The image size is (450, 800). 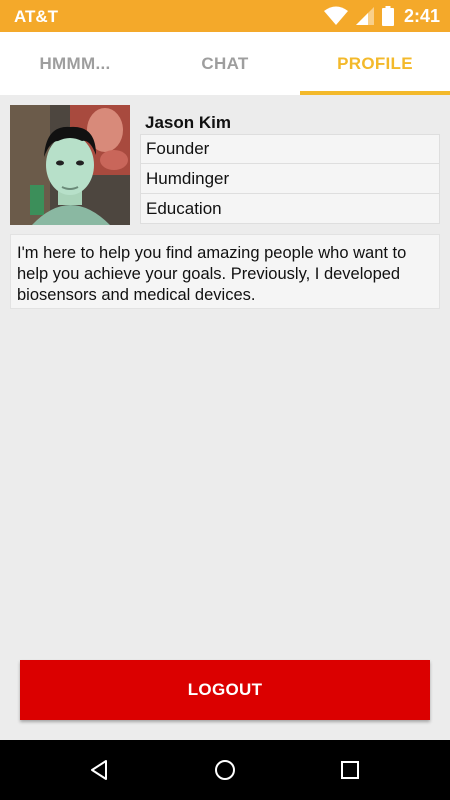 I want to click on detail-education: Education, so click(x=290, y=209).